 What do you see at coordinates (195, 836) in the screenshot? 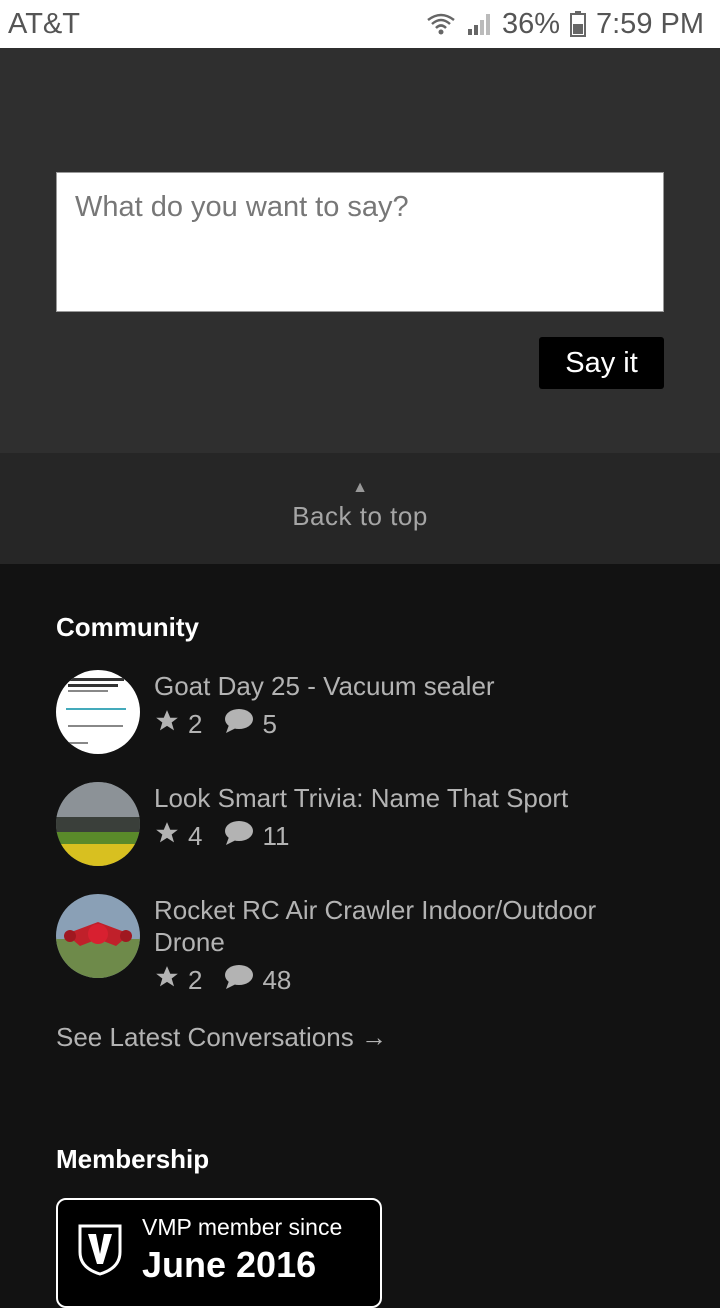
I see `star-count: 4` at bounding box center [195, 836].